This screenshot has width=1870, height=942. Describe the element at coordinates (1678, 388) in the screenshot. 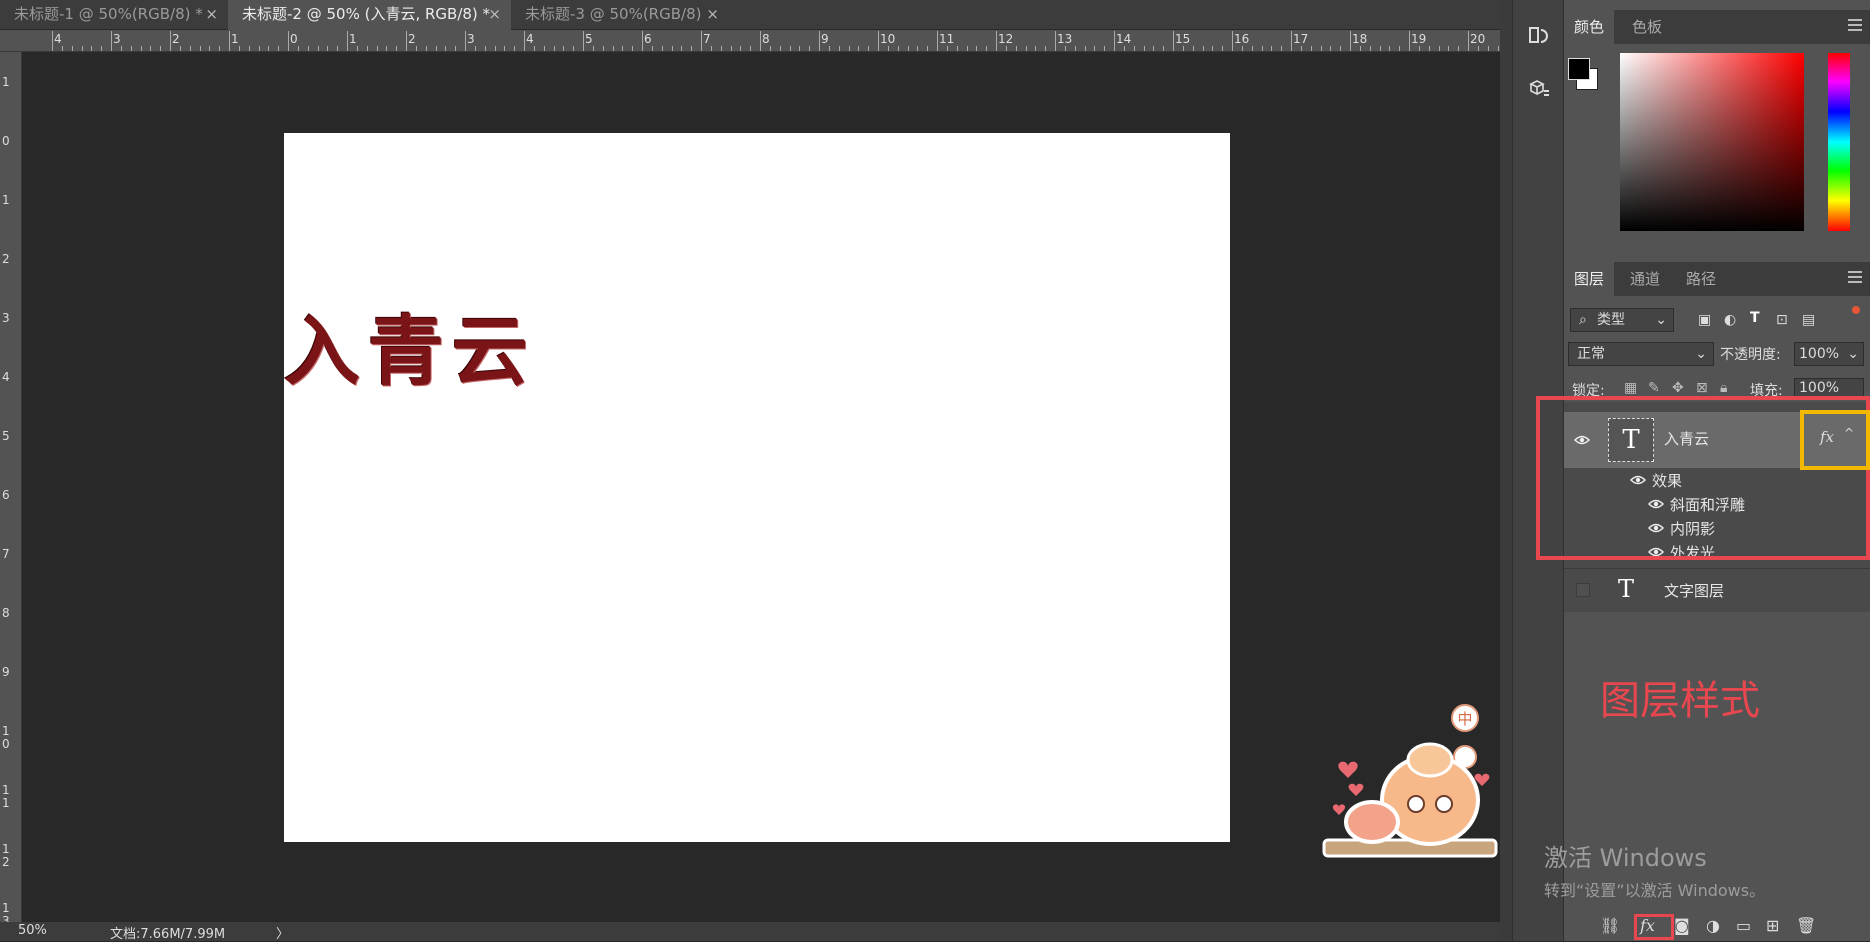

I see `lock-position-icon: ✥` at that location.